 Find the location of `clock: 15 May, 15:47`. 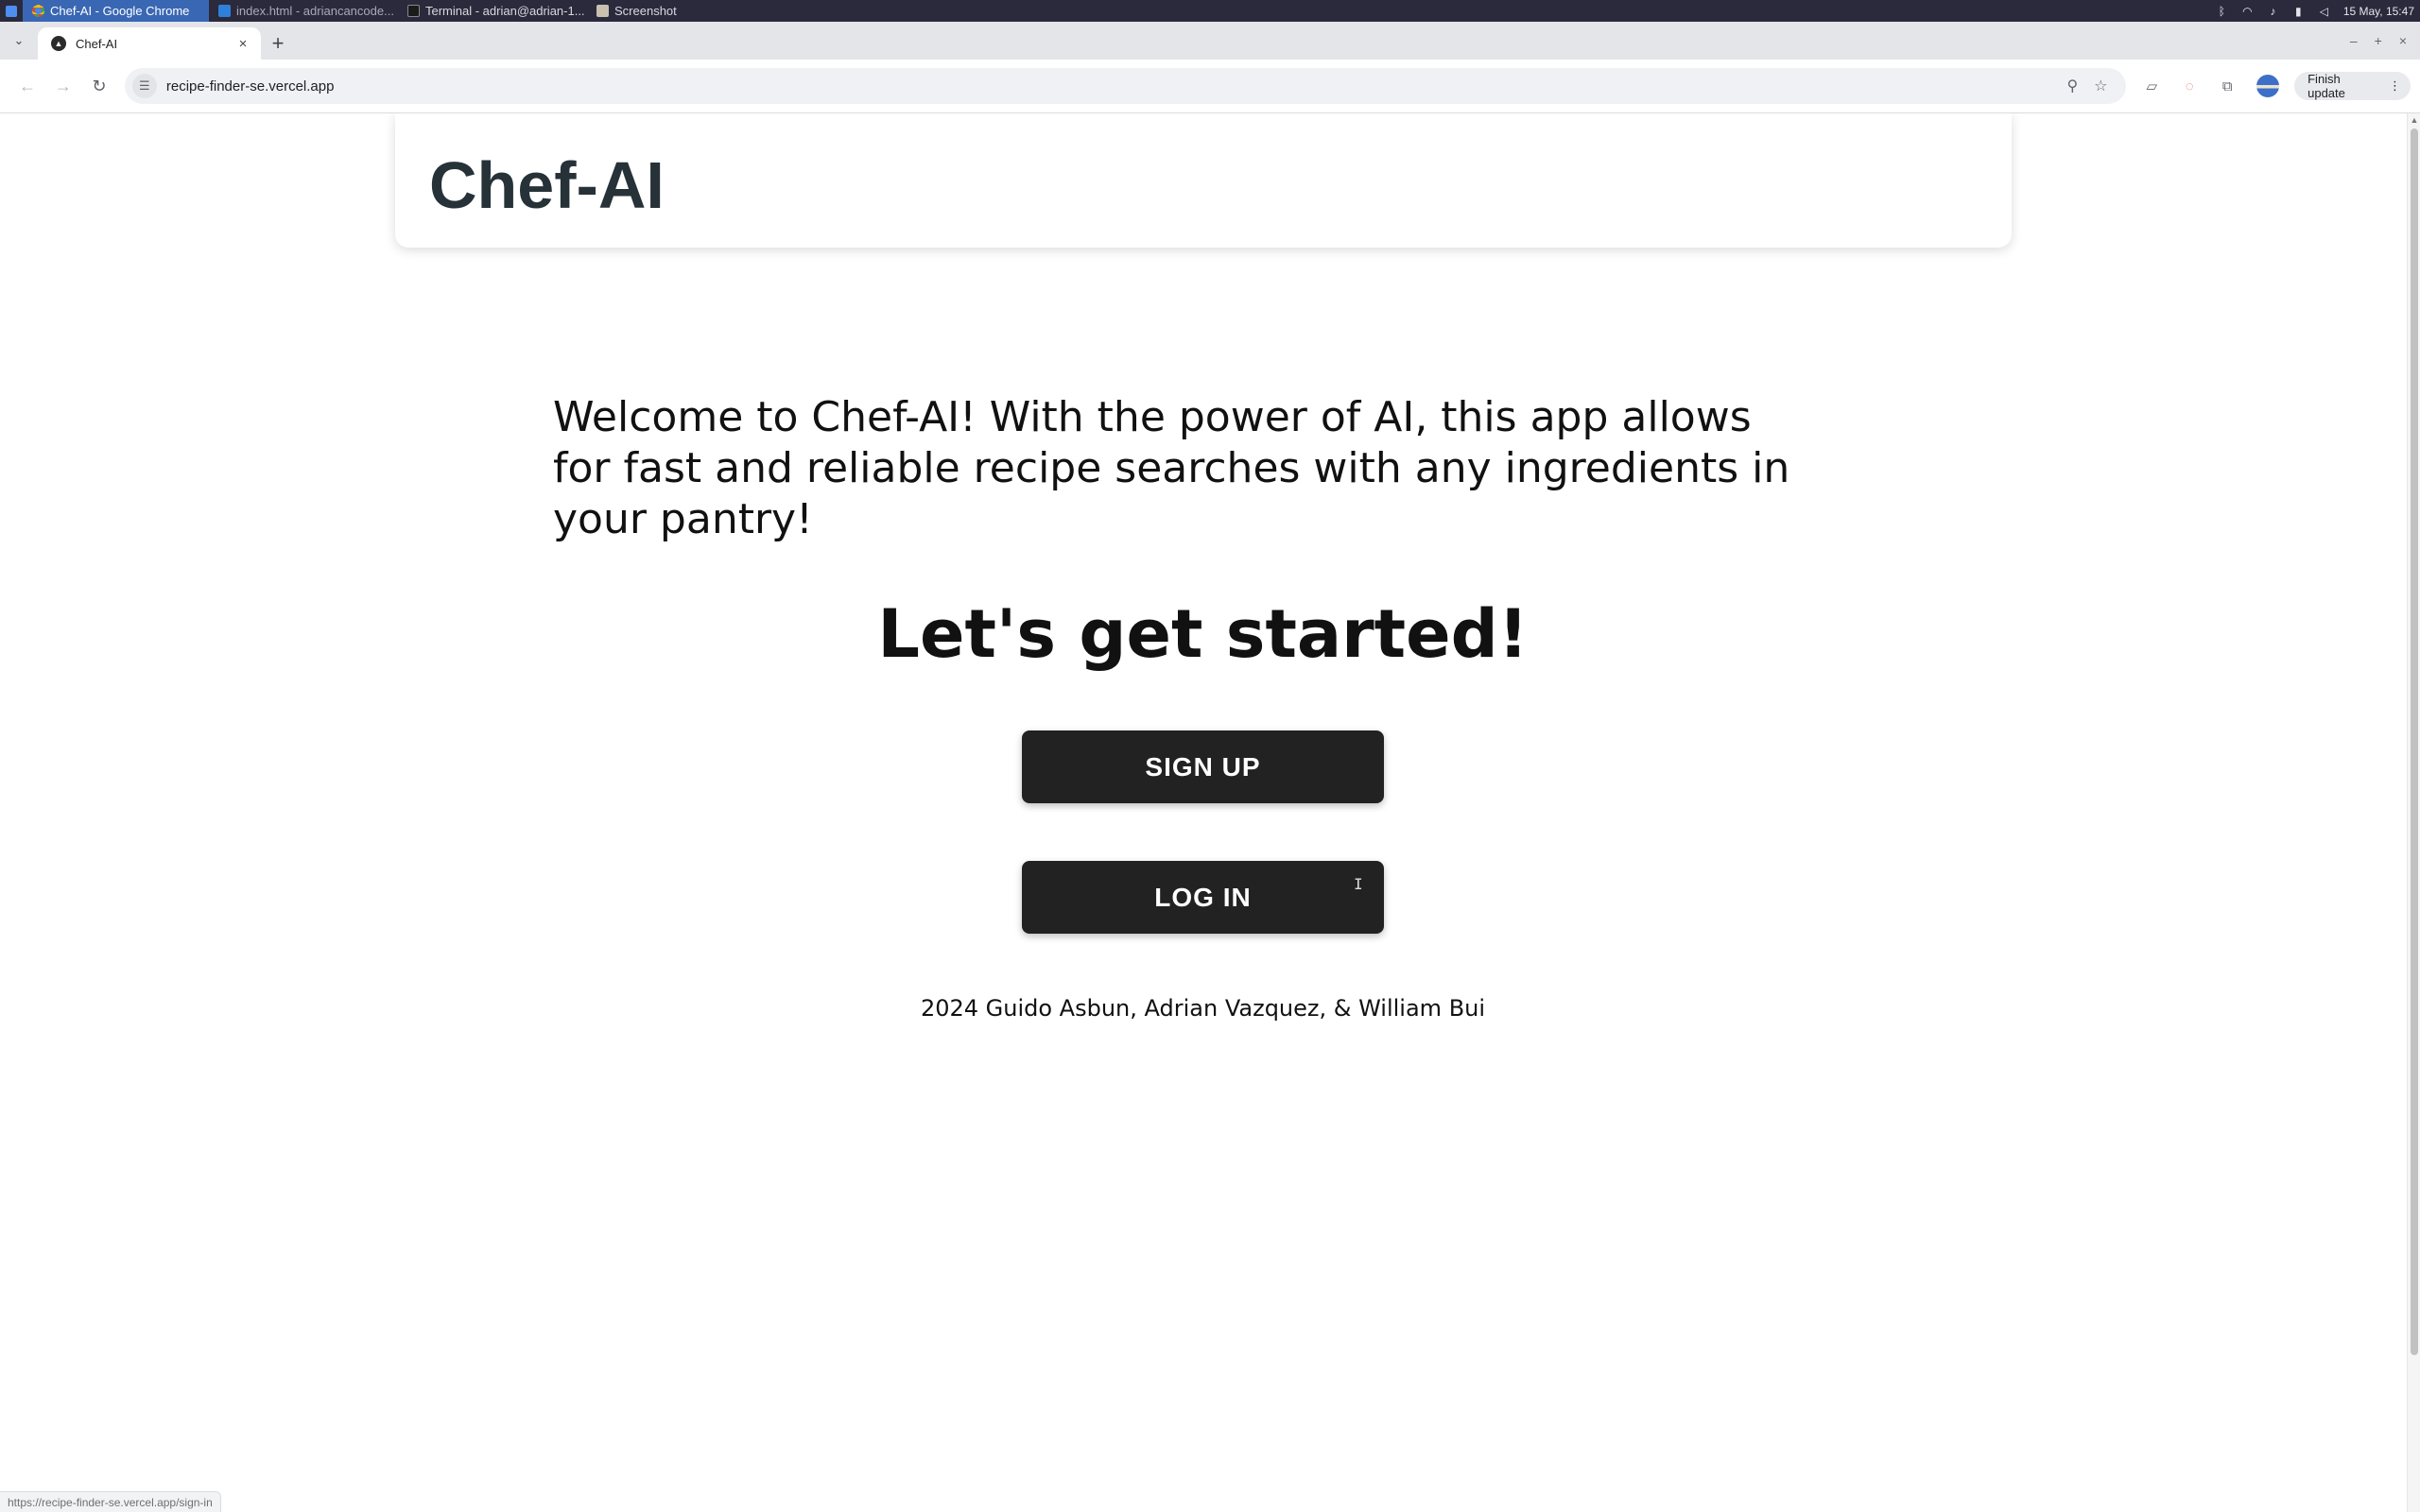

clock: 15 May, 15:47 is located at coordinates (2378, 11).